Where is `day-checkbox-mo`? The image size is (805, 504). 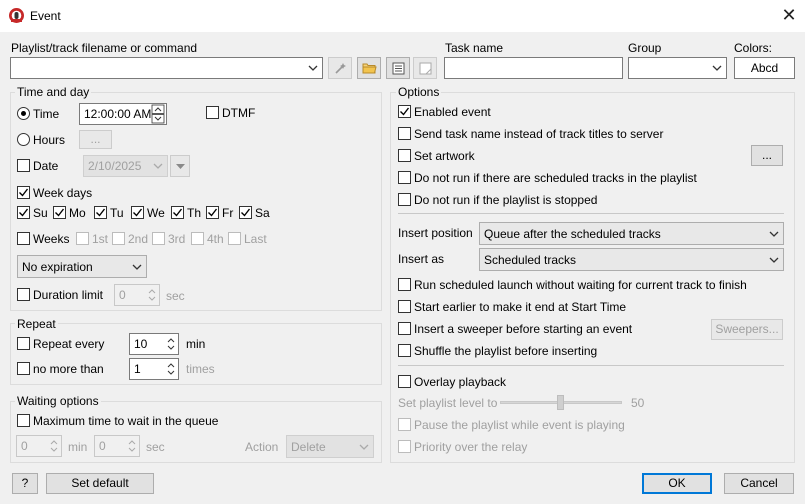 day-checkbox-mo is located at coordinates (59, 212).